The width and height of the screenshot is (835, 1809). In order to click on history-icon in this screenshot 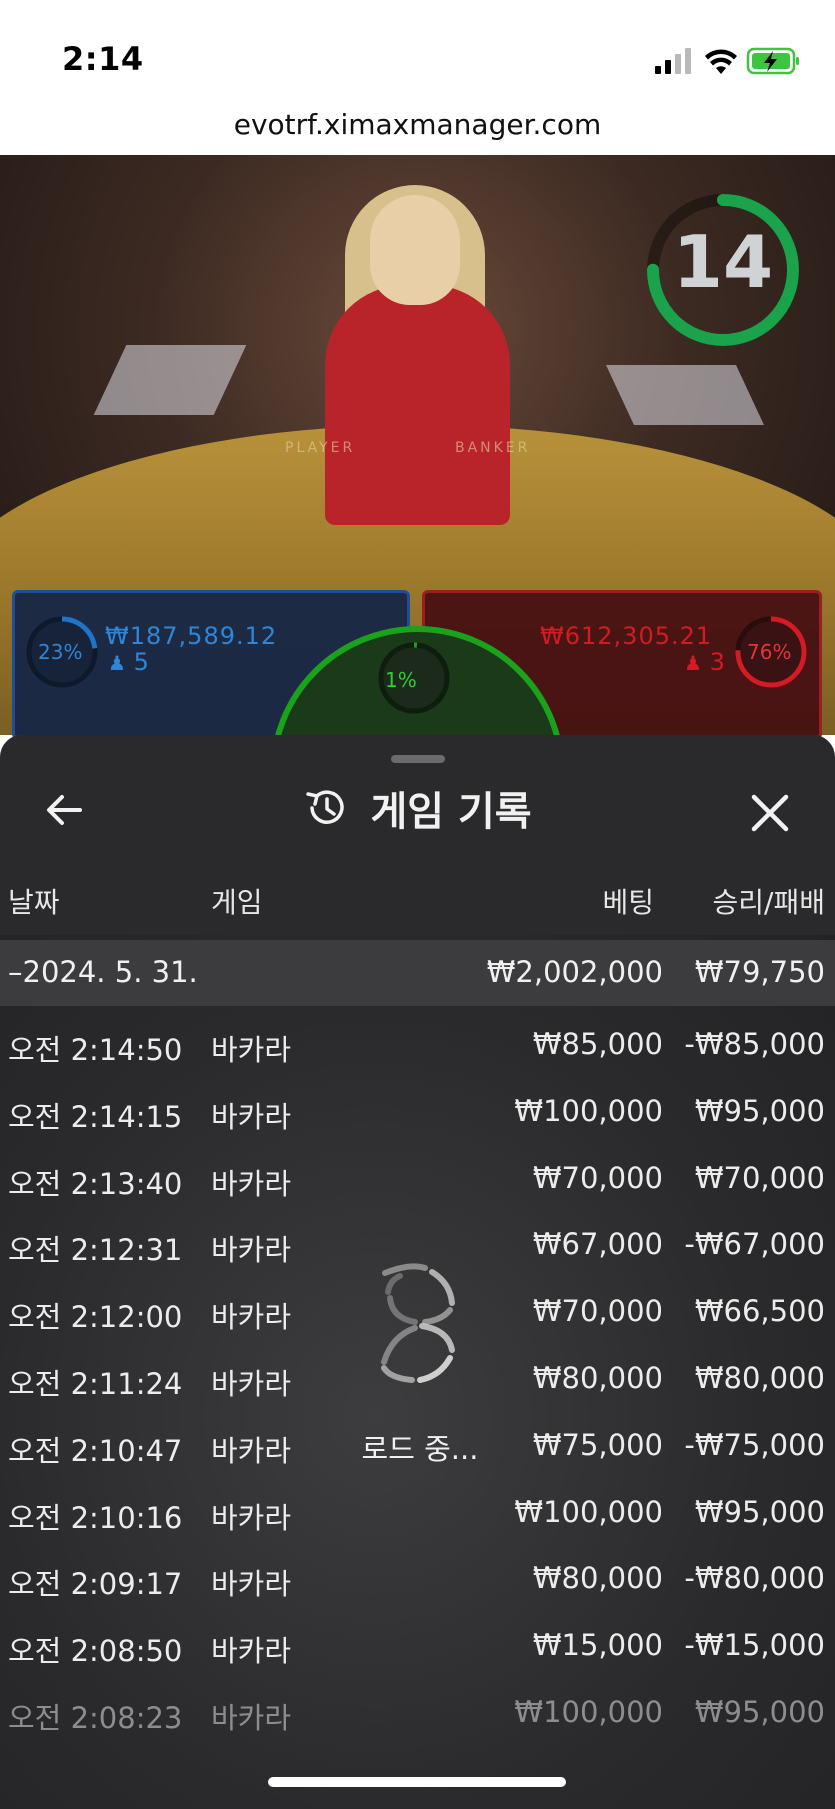, I will do `click(325, 807)`.